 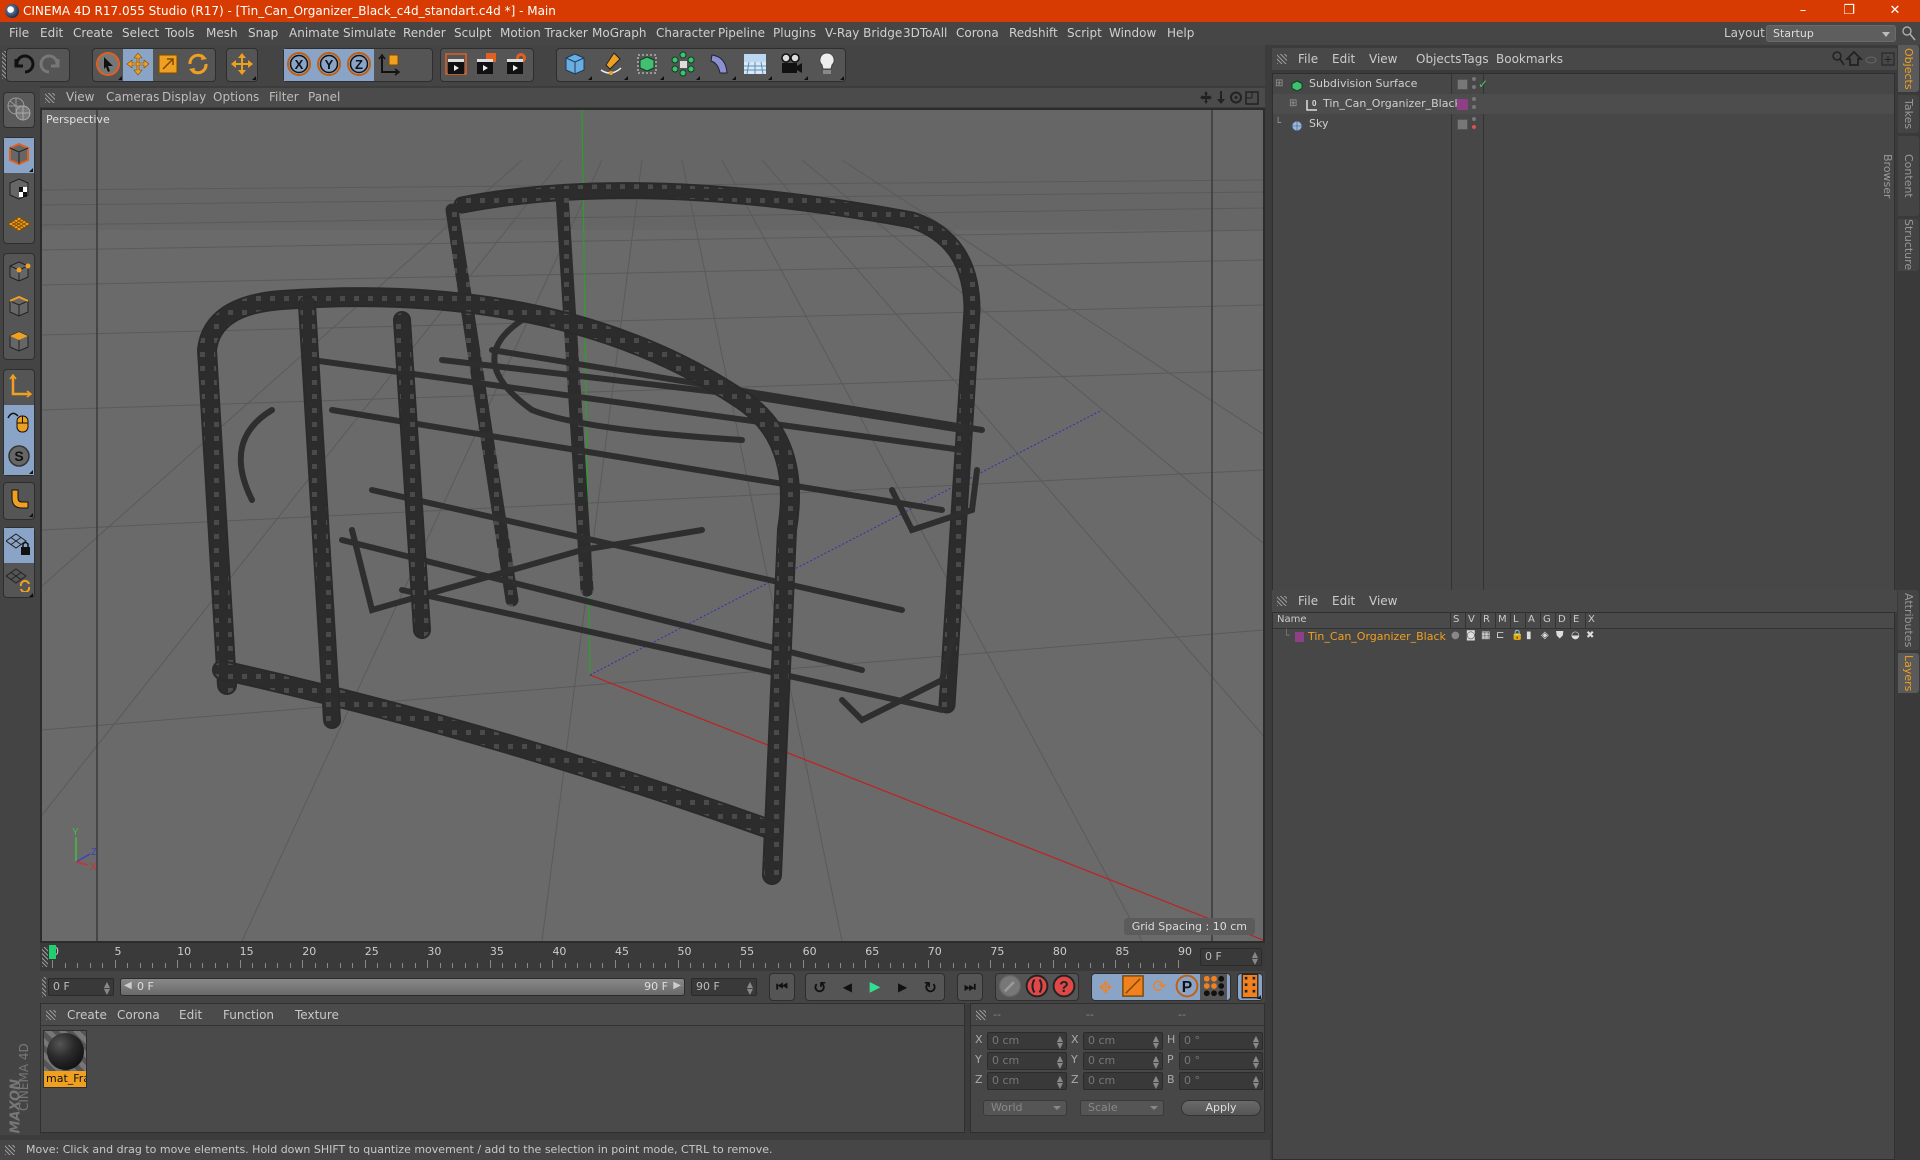 What do you see at coordinates (1854, 58) in the screenshot?
I see `home-icon` at bounding box center [1854, 58].